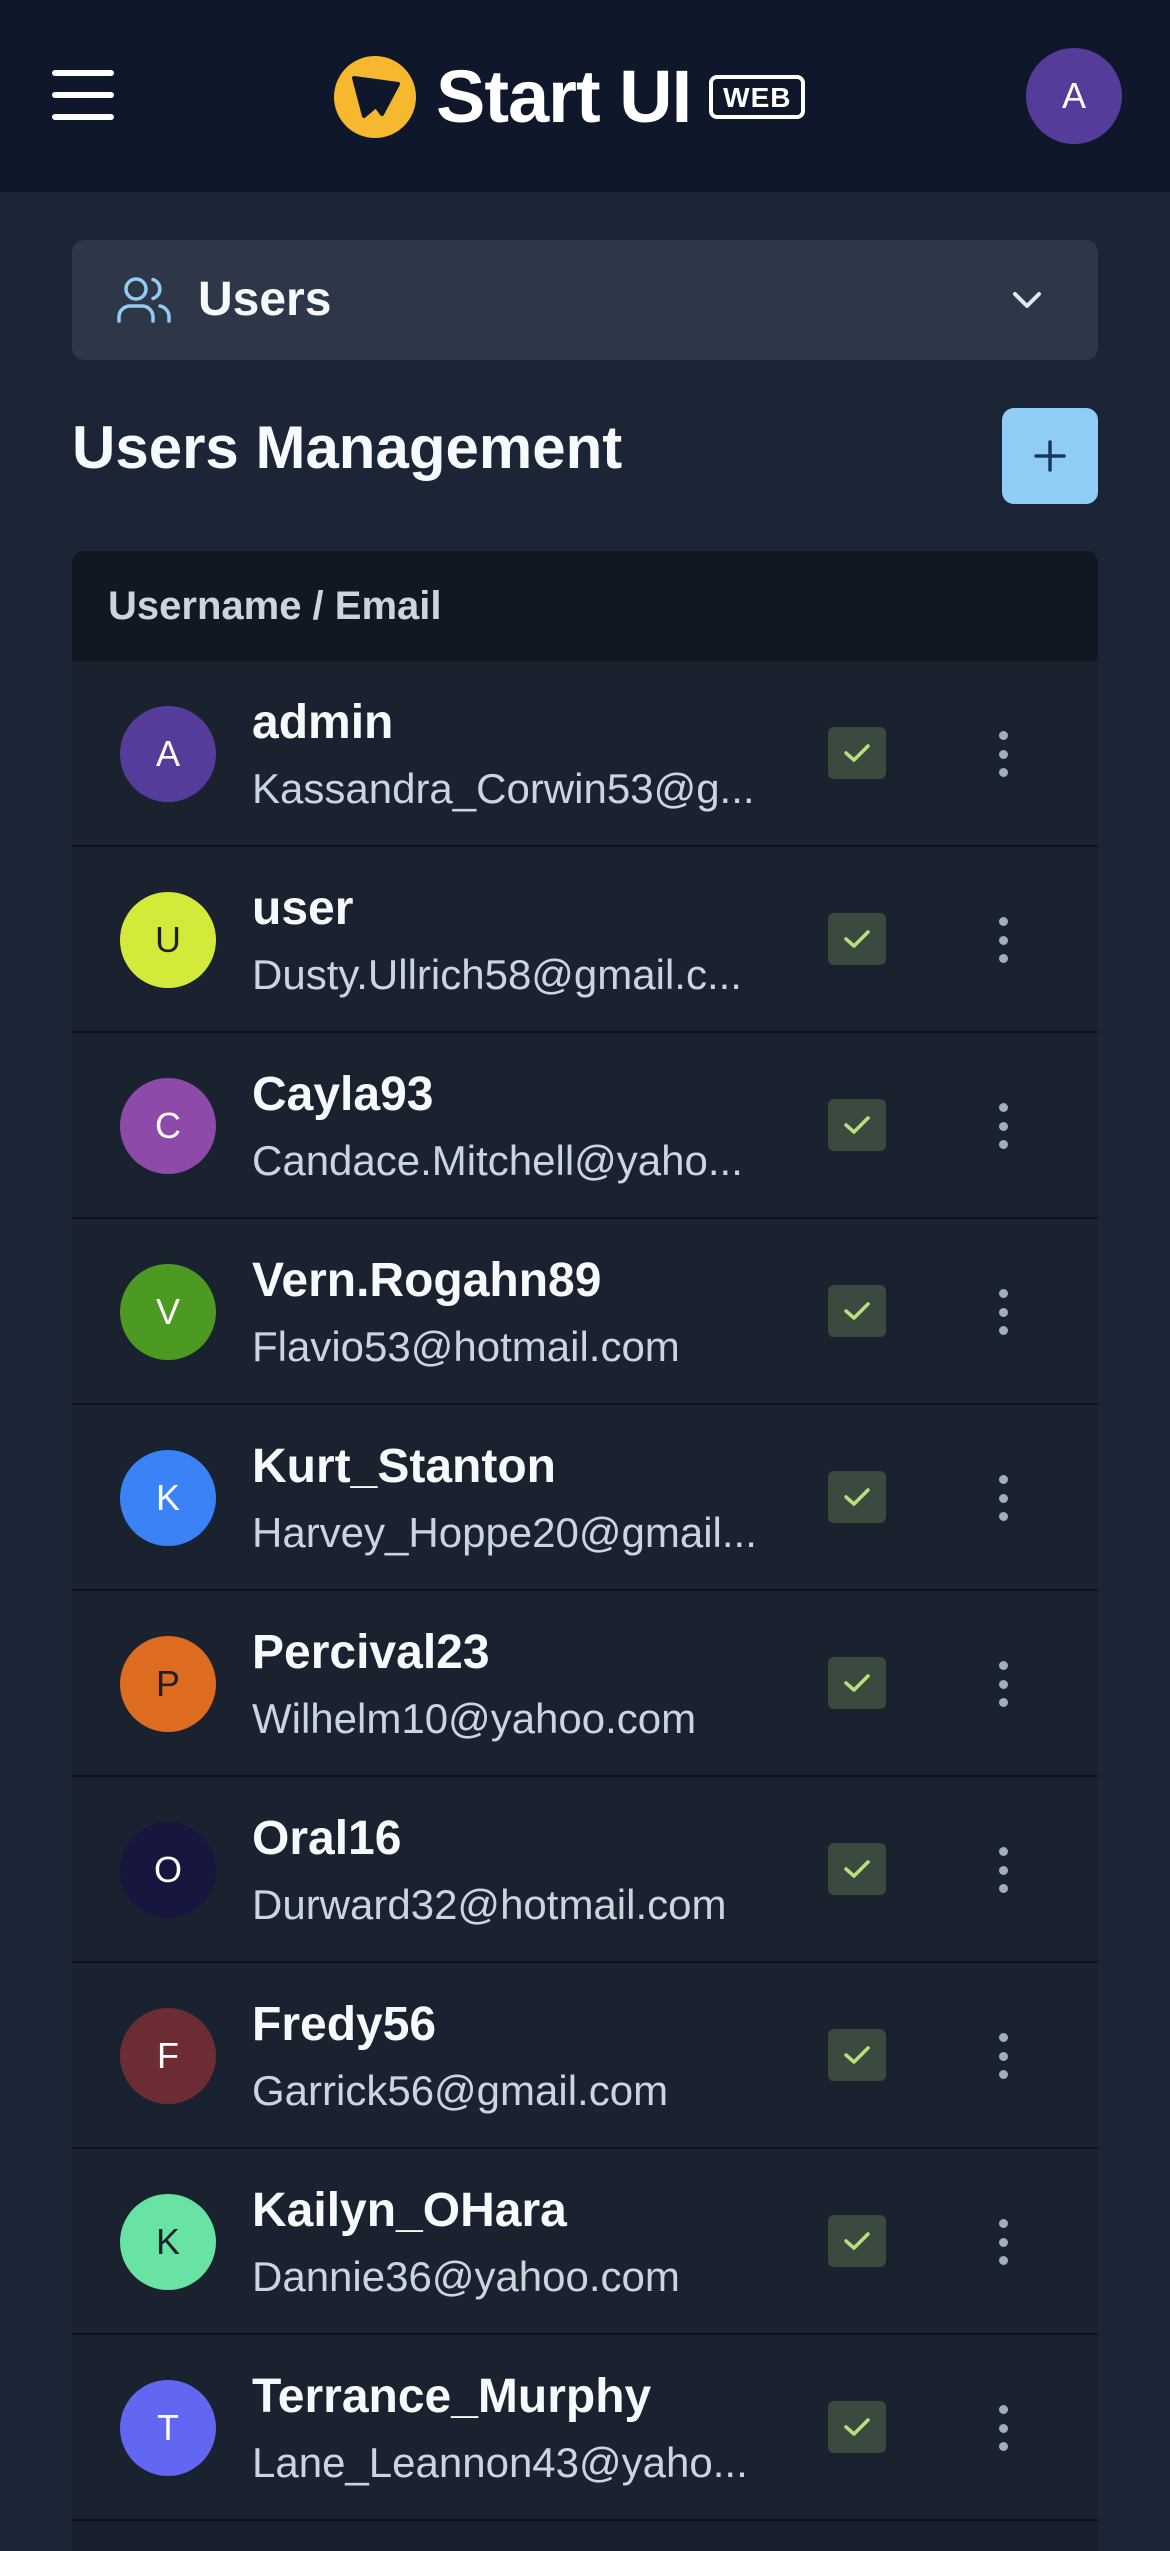 The image size is (1170, 2551). I want to click on username: Kailyn_OHara, so click(409, 2210).